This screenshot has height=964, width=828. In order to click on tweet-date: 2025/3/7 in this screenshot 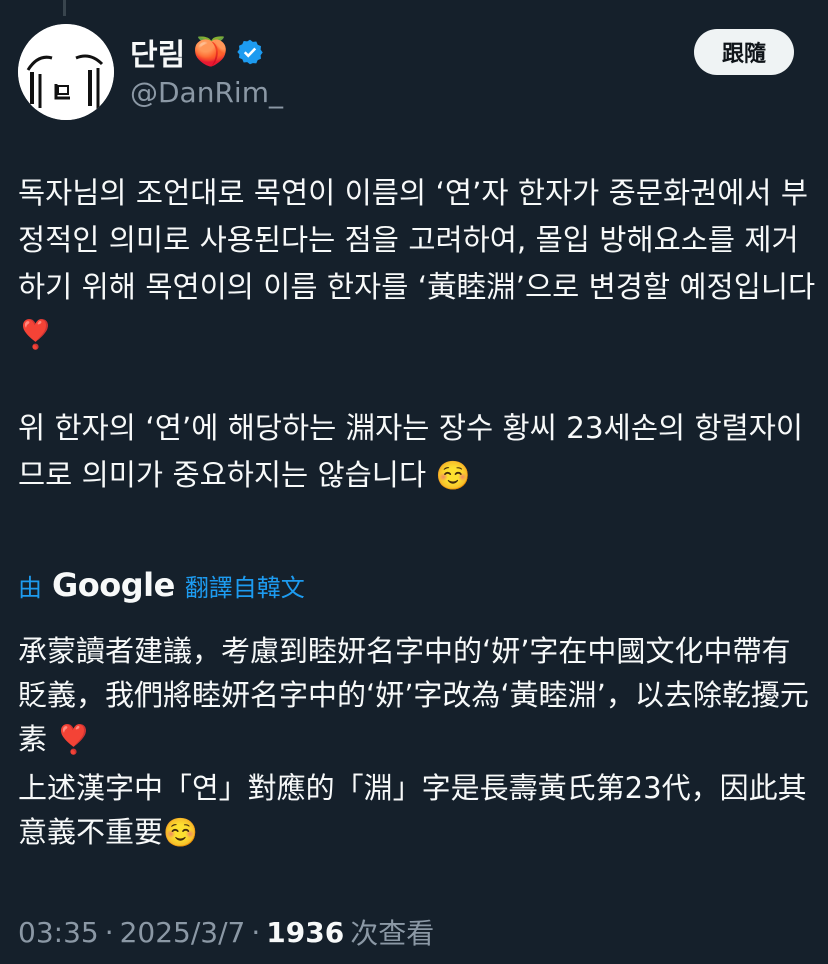, I will do `click(183, 932)`.